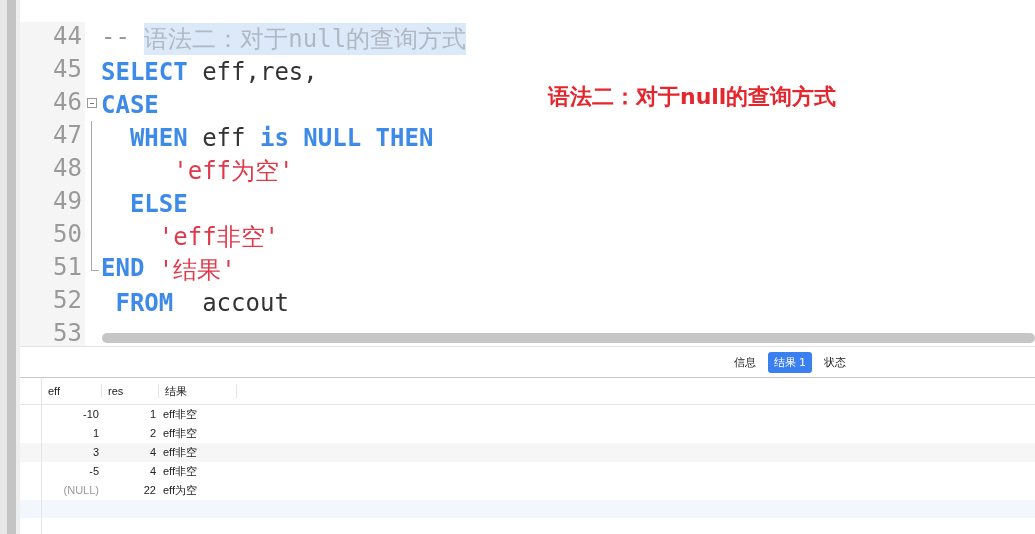  Describe the element at coordinates (744, 362) in the screenshot. I see `result-tab: 信息` at that location.